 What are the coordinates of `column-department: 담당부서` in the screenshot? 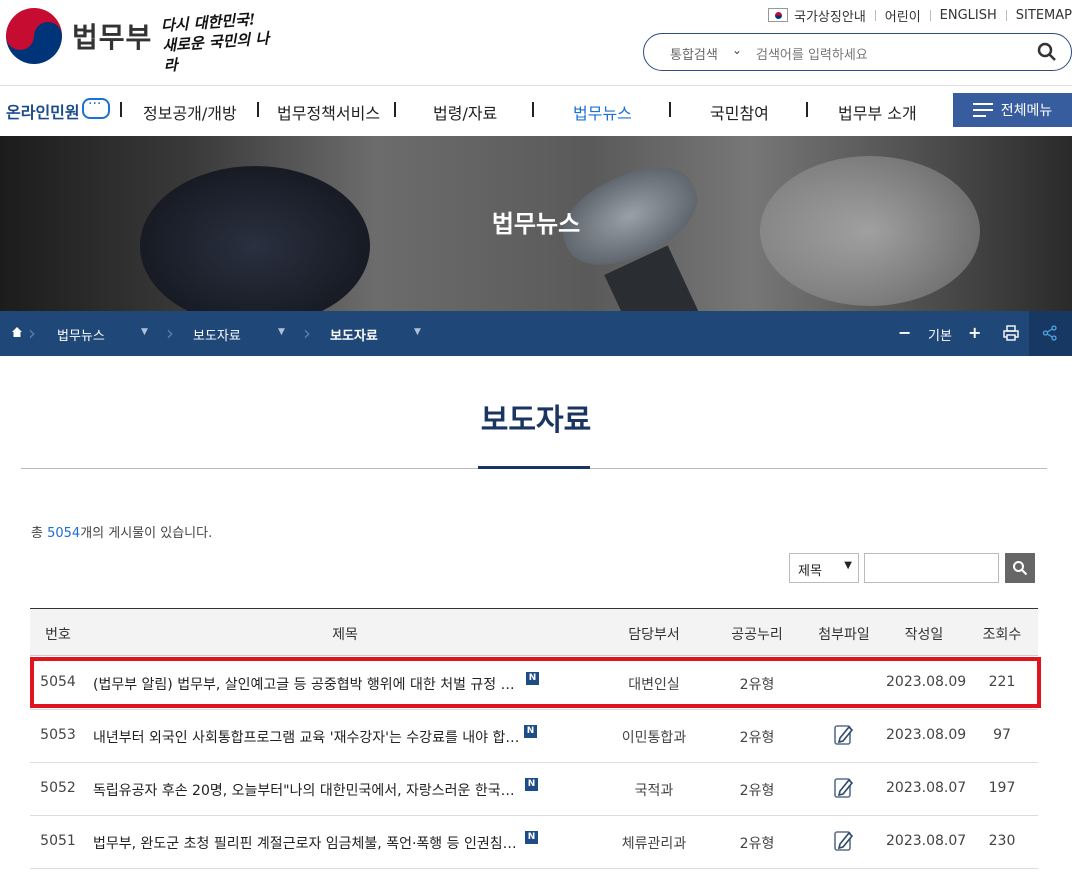 It's located at (654, 635).